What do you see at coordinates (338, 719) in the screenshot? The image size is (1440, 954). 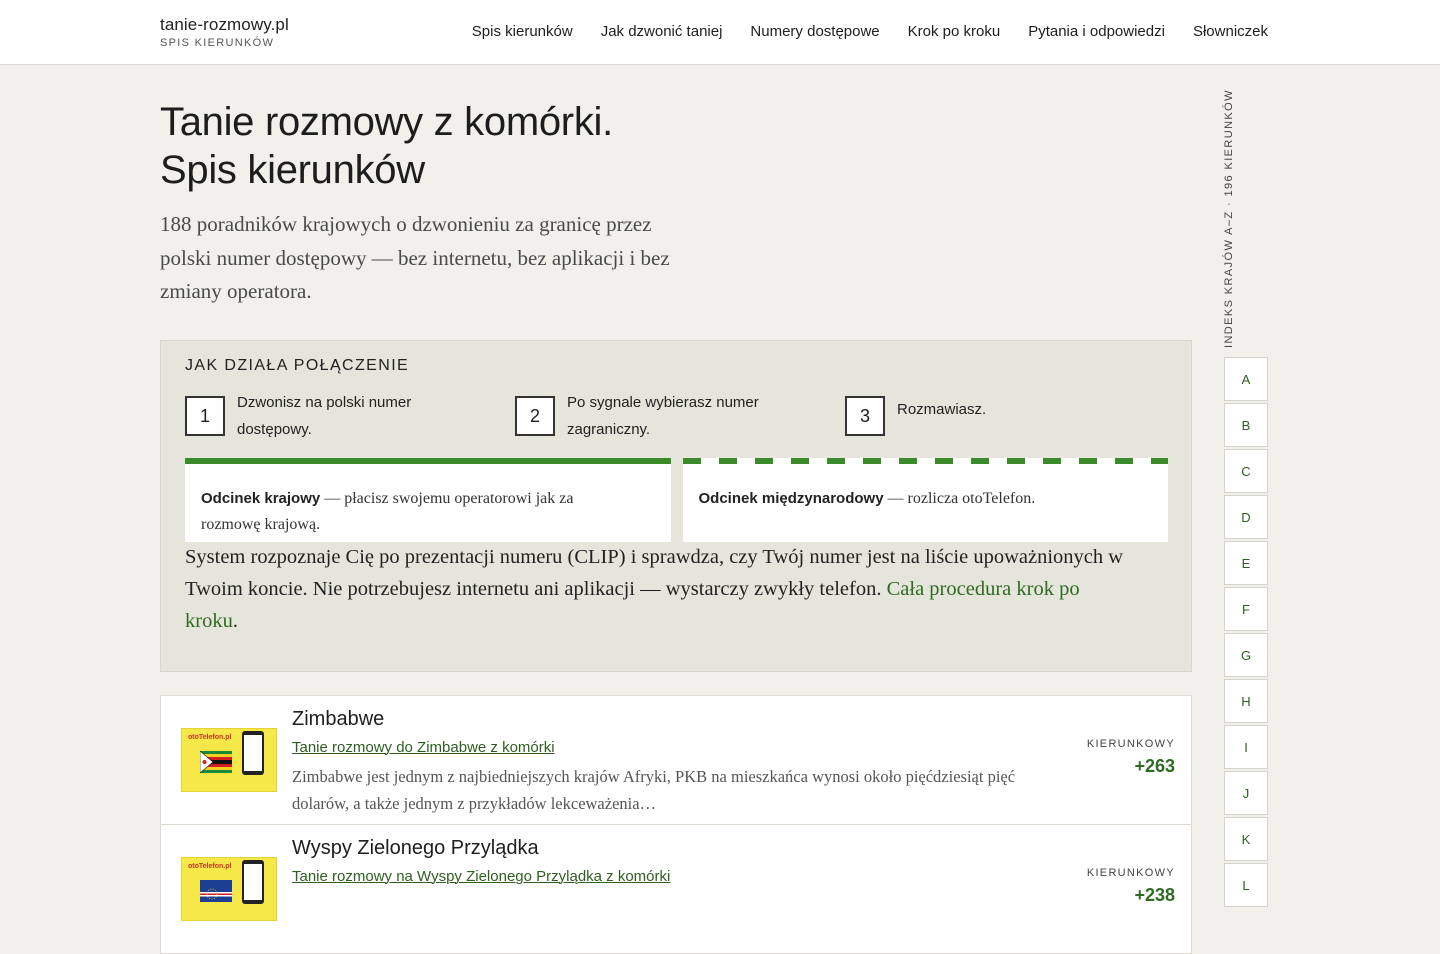 I see `country-name: Zimbabwe` at bounding box center [338, 719].